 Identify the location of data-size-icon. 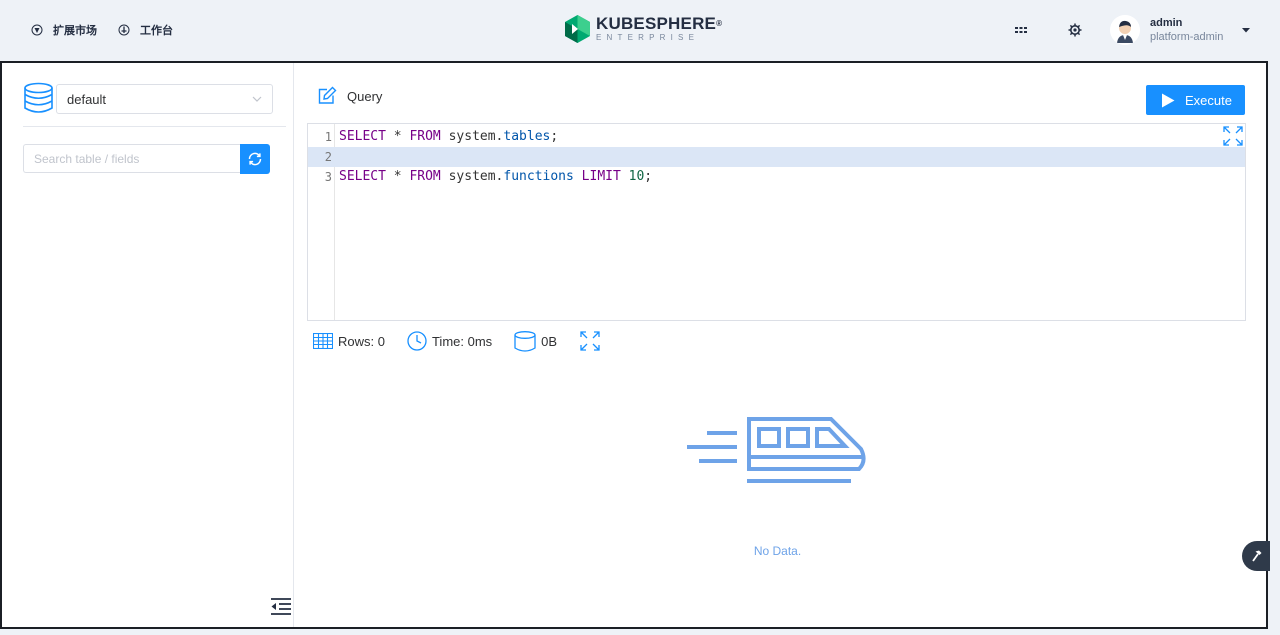
(525, 341).